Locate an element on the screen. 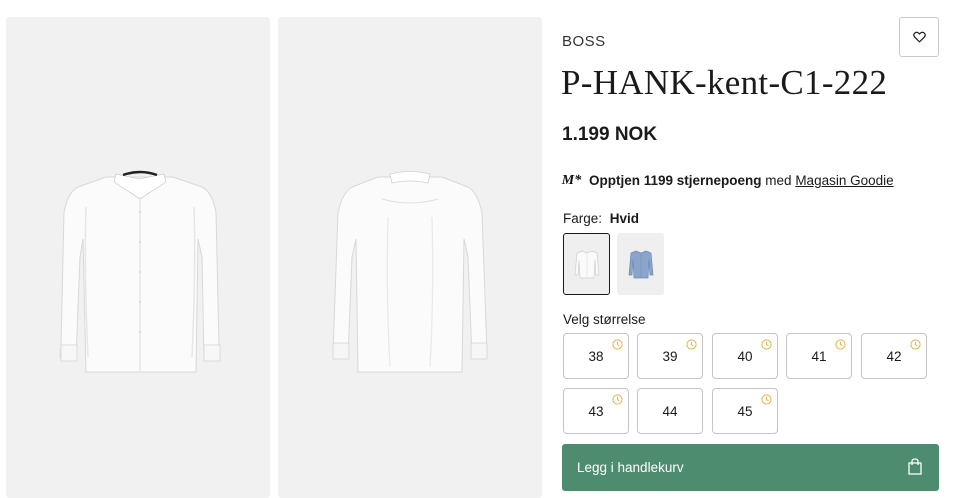  shirt-back-illustration is located at coordinates (410, 272).